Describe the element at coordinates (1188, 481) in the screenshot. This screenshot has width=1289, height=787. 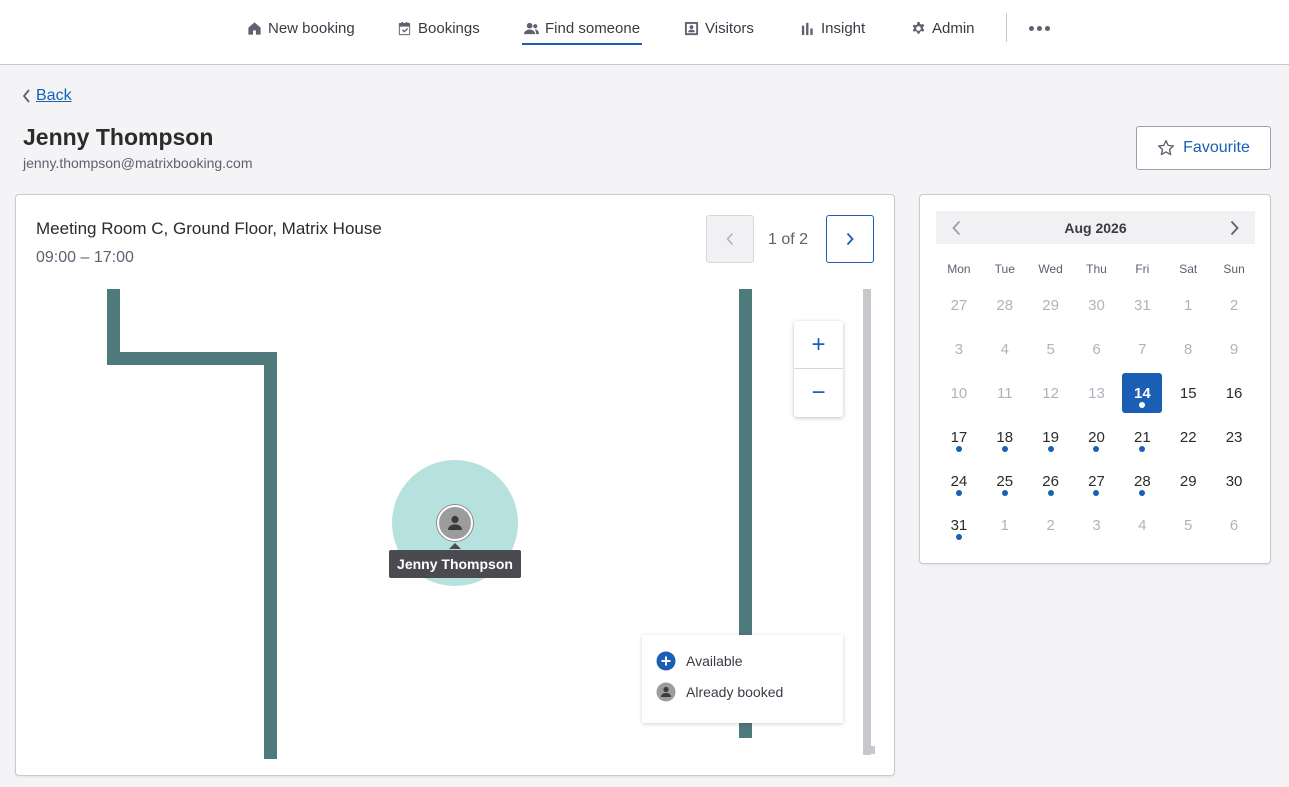
I see `calendar-day: 29` at that location.